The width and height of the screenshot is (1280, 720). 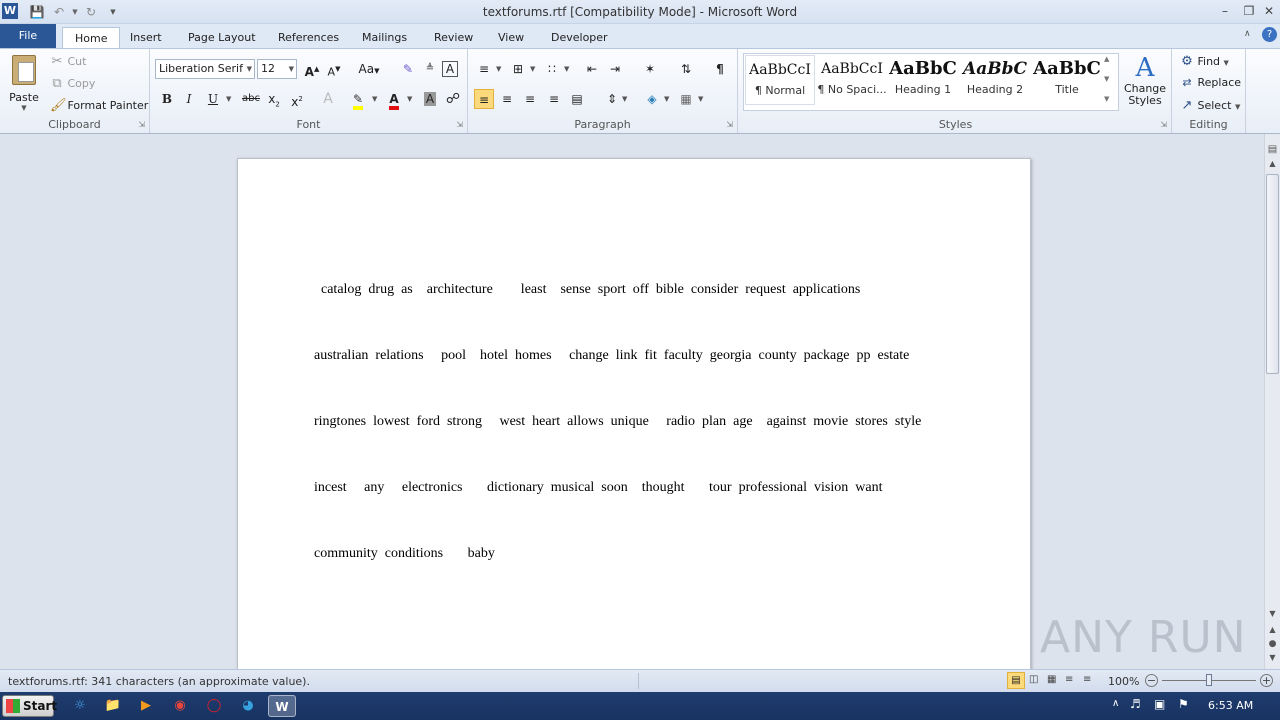 What do you see at coordinates (652, 99) in the screenshot?
I see `shading-button: ◈` at bounding box center [652, 99].